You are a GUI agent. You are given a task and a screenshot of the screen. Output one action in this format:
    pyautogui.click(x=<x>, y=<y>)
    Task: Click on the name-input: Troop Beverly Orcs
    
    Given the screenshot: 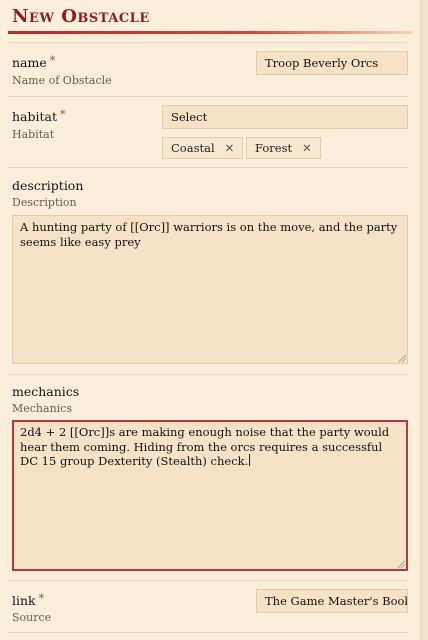 What is the action you would take?
    pyautogui.click(x=332, y=63)
    